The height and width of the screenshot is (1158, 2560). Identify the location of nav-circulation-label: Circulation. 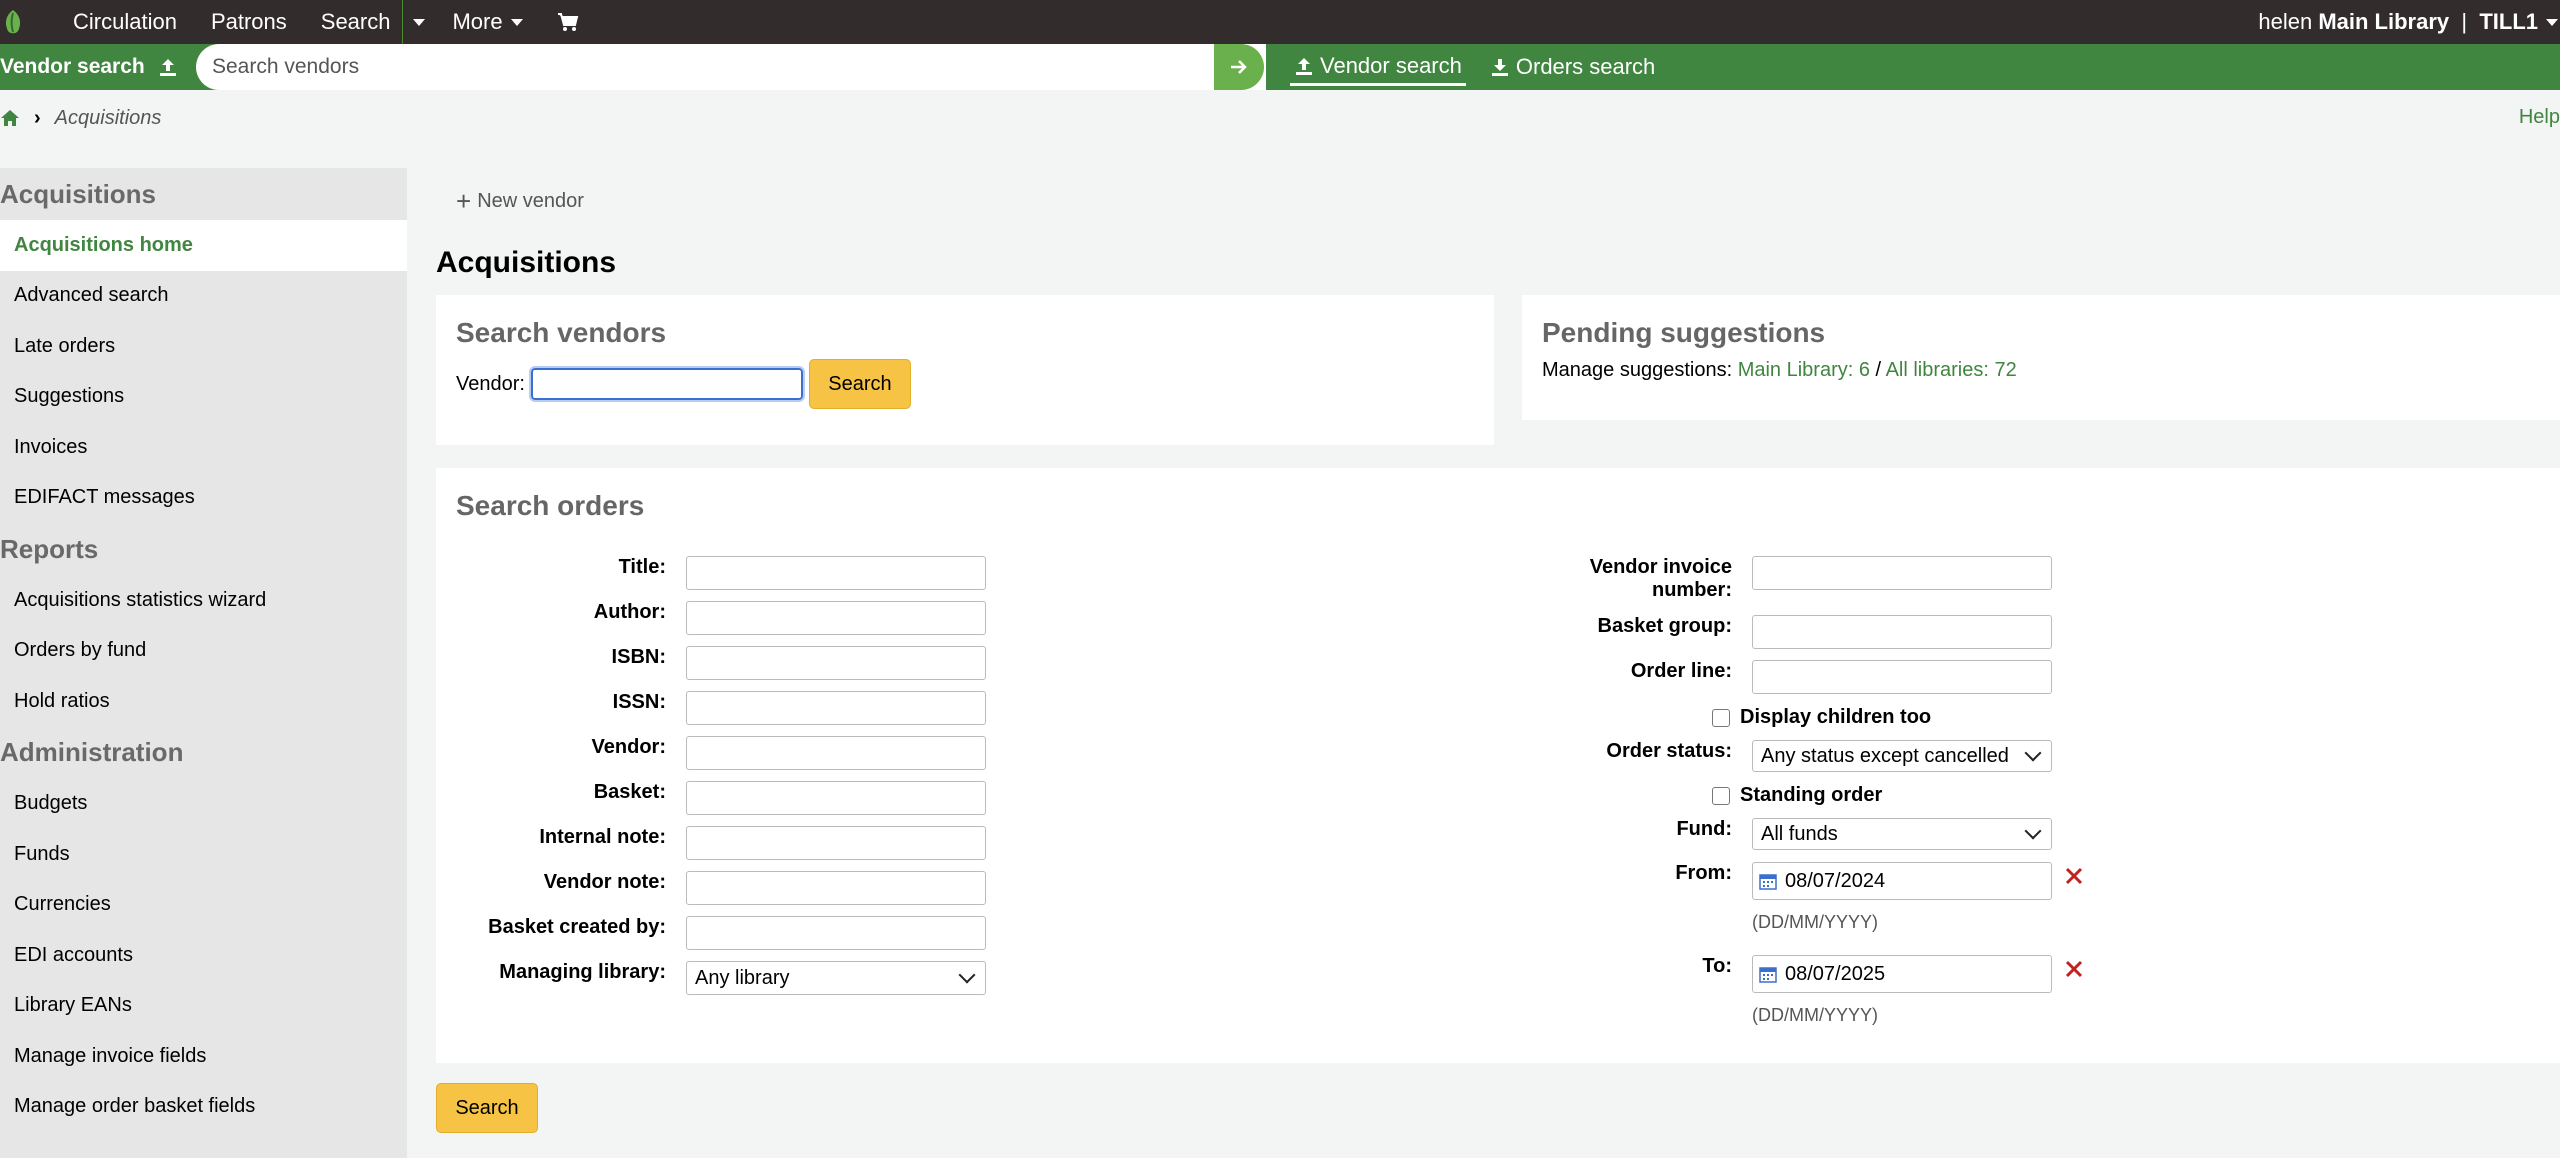
(125, 21).